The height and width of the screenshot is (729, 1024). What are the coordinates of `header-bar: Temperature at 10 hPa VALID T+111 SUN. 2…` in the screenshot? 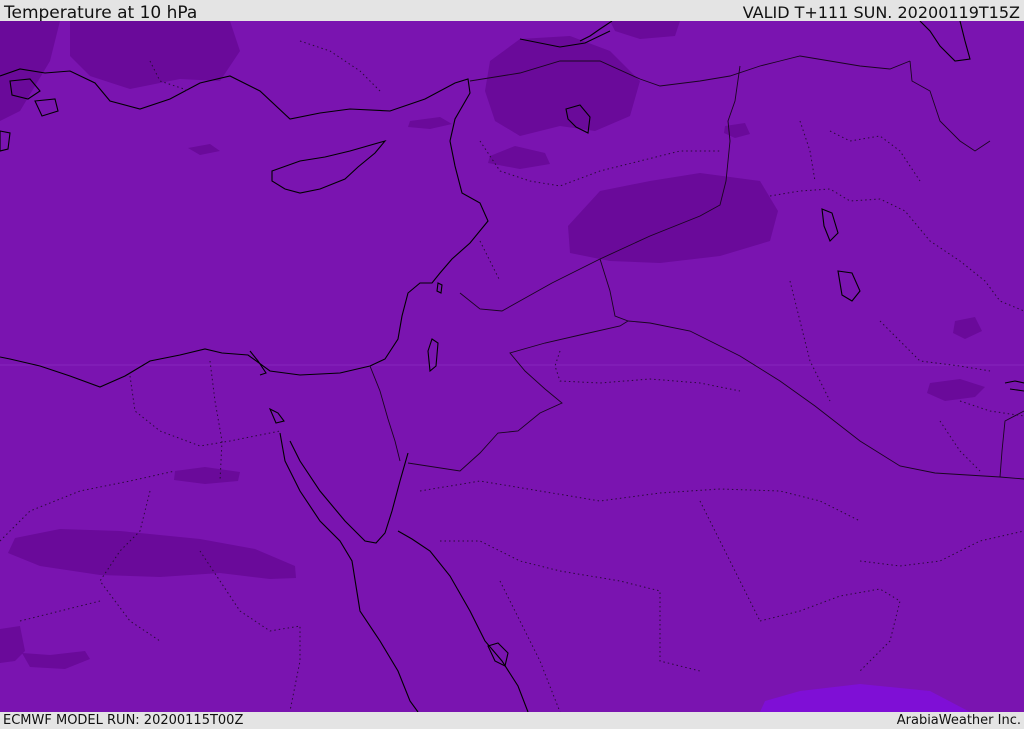 It's located at (512, 11).